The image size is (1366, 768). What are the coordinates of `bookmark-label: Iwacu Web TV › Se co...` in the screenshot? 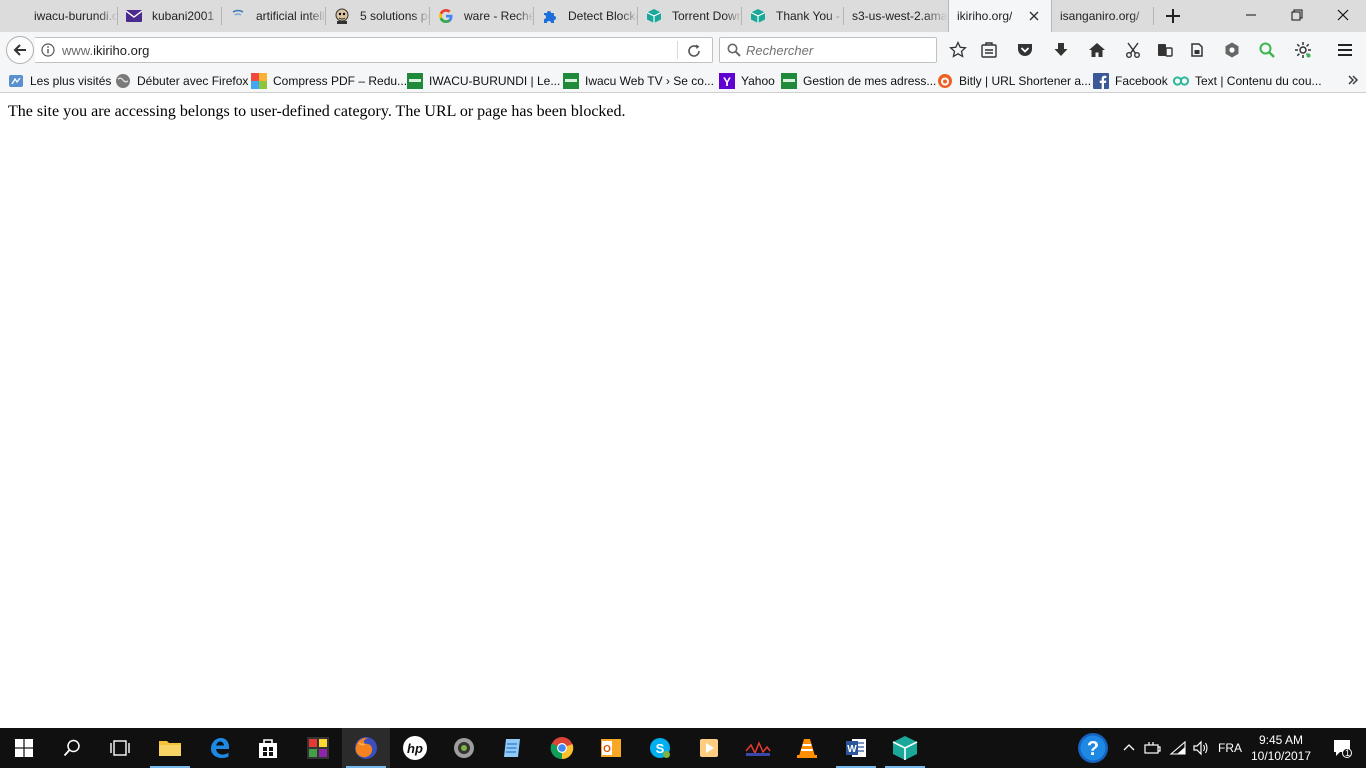 It's located at (649, 80).